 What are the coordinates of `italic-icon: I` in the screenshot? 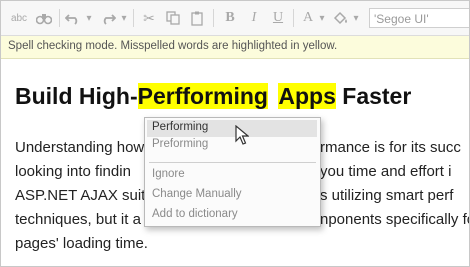 It's located at (254, 17).